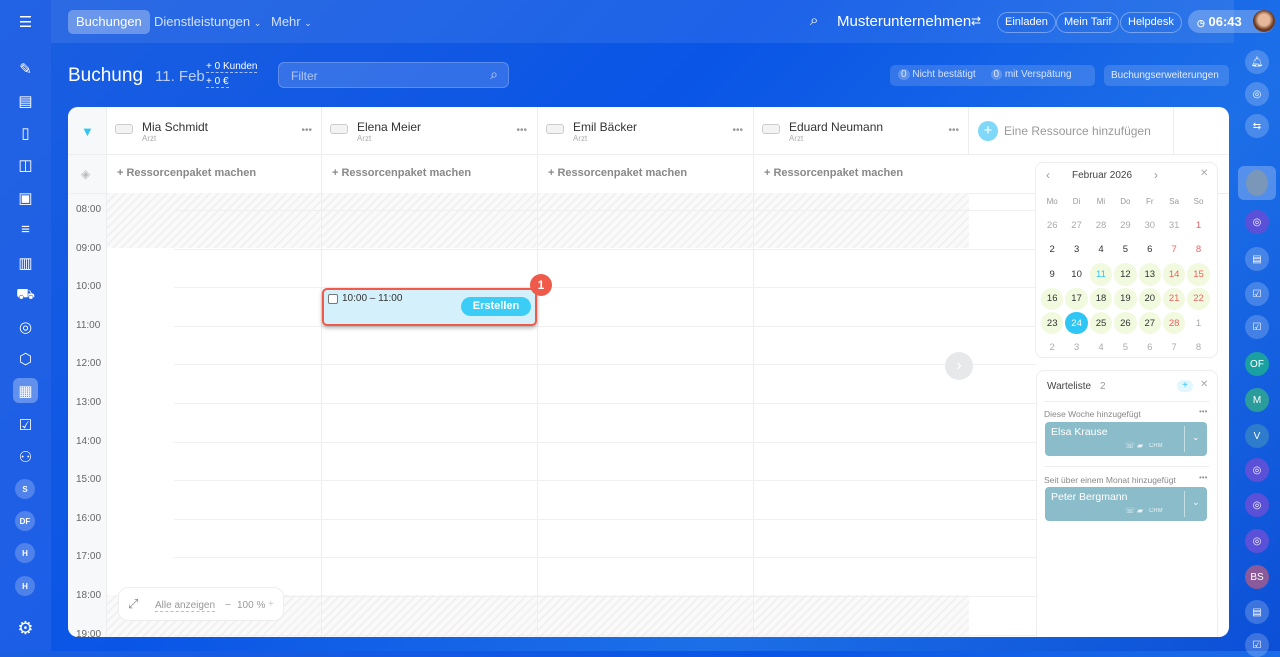  What do you see at coordinates (25, 326) in the screenshot?
I see `target-icon: ◎` at bounding box center [25, 326].